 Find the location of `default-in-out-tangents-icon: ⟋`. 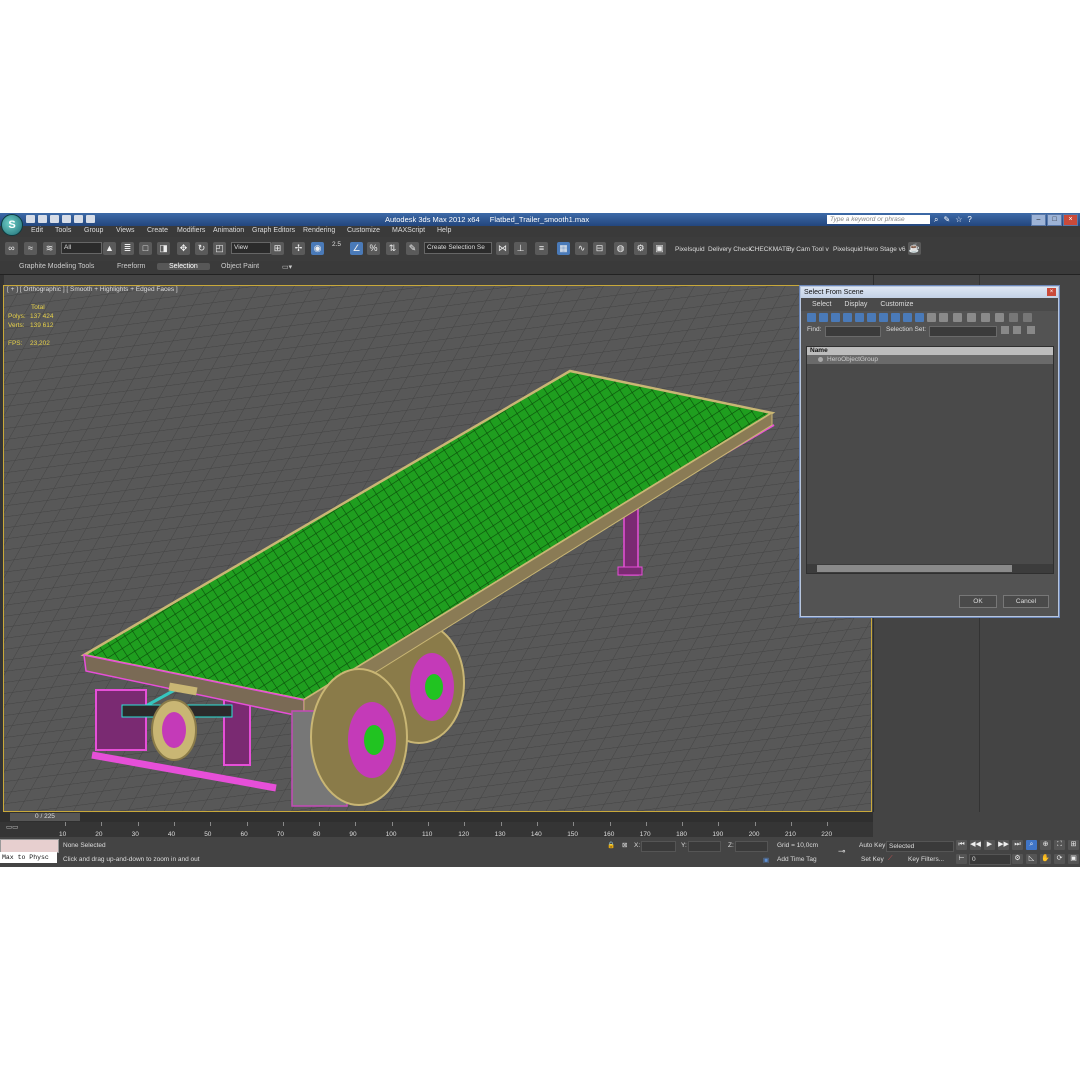

default-in-out-tangents-icon: ⟋ is located at coordinates (890, 859).